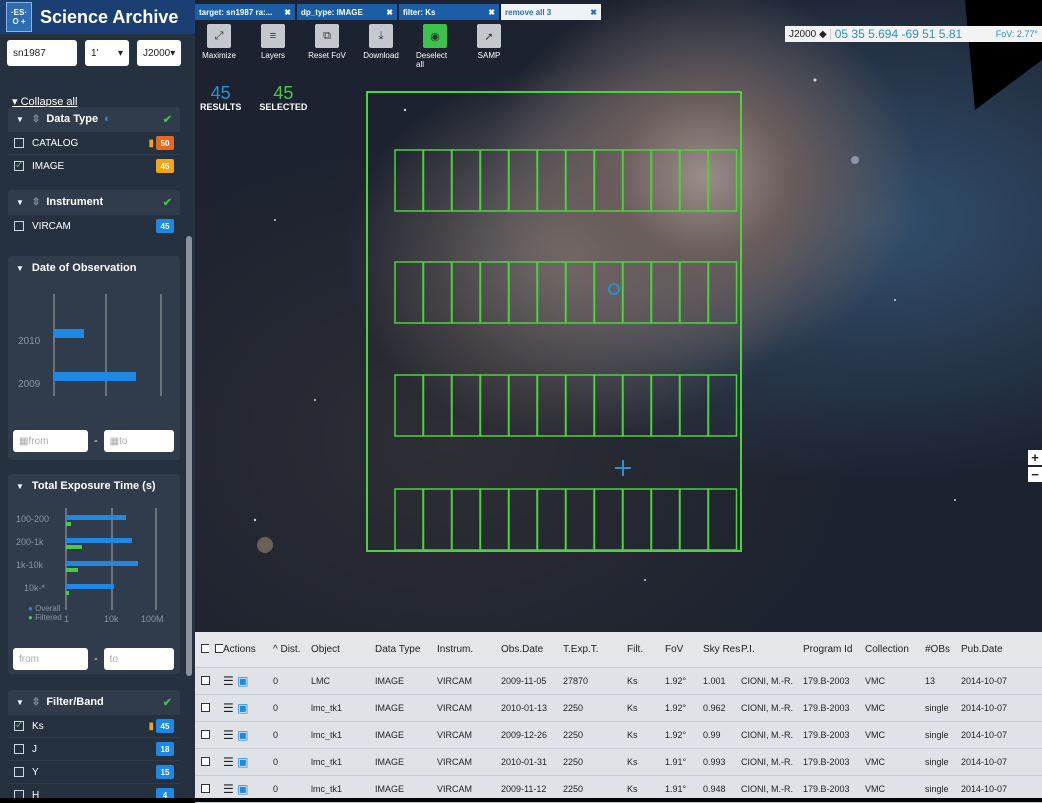 The image size is (1042, 803). Describe the element at coordinates (50, 441) in the screenshot. I see `date-from-input: ▦ from` at that location.